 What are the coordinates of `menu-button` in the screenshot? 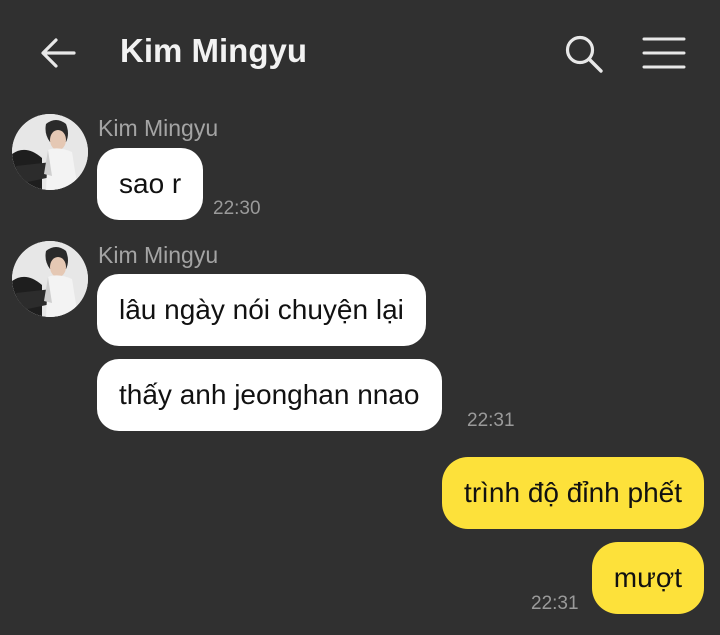 It's located at (664, 53).